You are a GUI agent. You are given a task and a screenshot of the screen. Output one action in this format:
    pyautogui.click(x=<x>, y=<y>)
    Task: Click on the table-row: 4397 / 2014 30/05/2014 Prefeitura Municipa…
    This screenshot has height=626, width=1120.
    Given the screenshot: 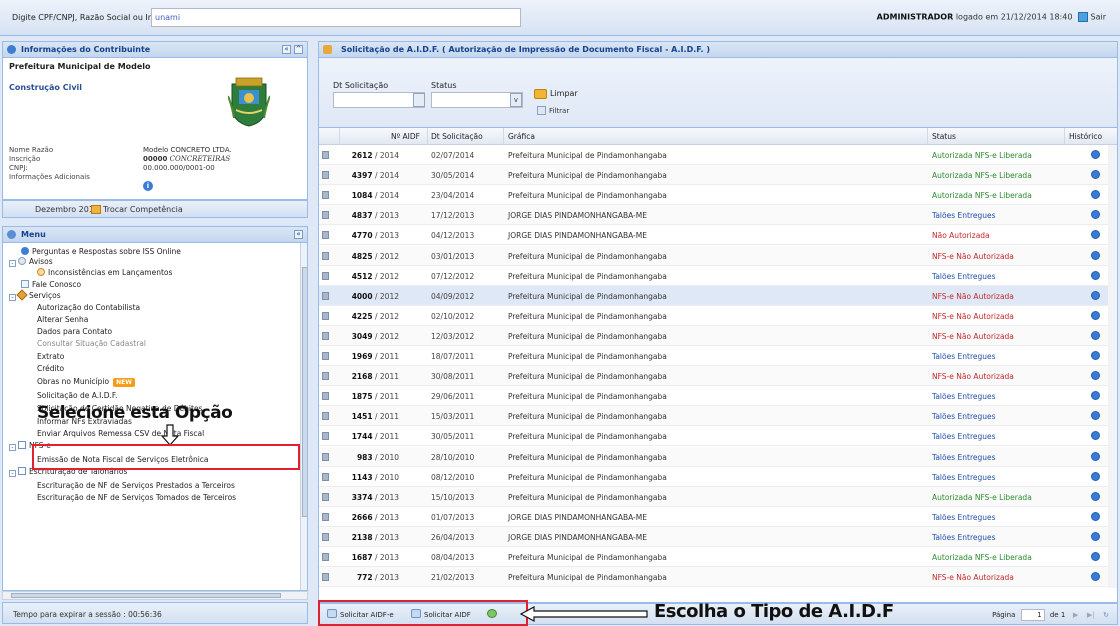 What is the action you would take?
    pyautogui.click(x=718, y=175)
    